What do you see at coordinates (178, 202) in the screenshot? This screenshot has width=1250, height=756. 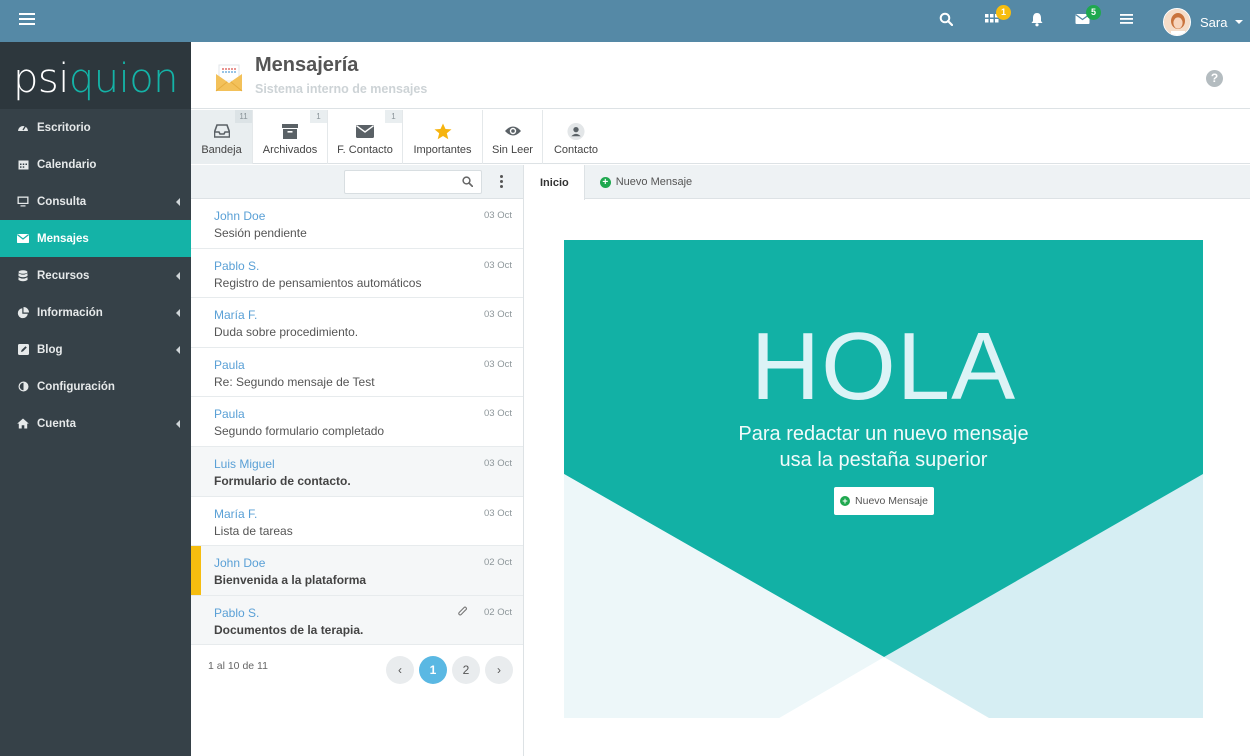 I see `expand-arrow-icon` at bounding box center [178, 202].